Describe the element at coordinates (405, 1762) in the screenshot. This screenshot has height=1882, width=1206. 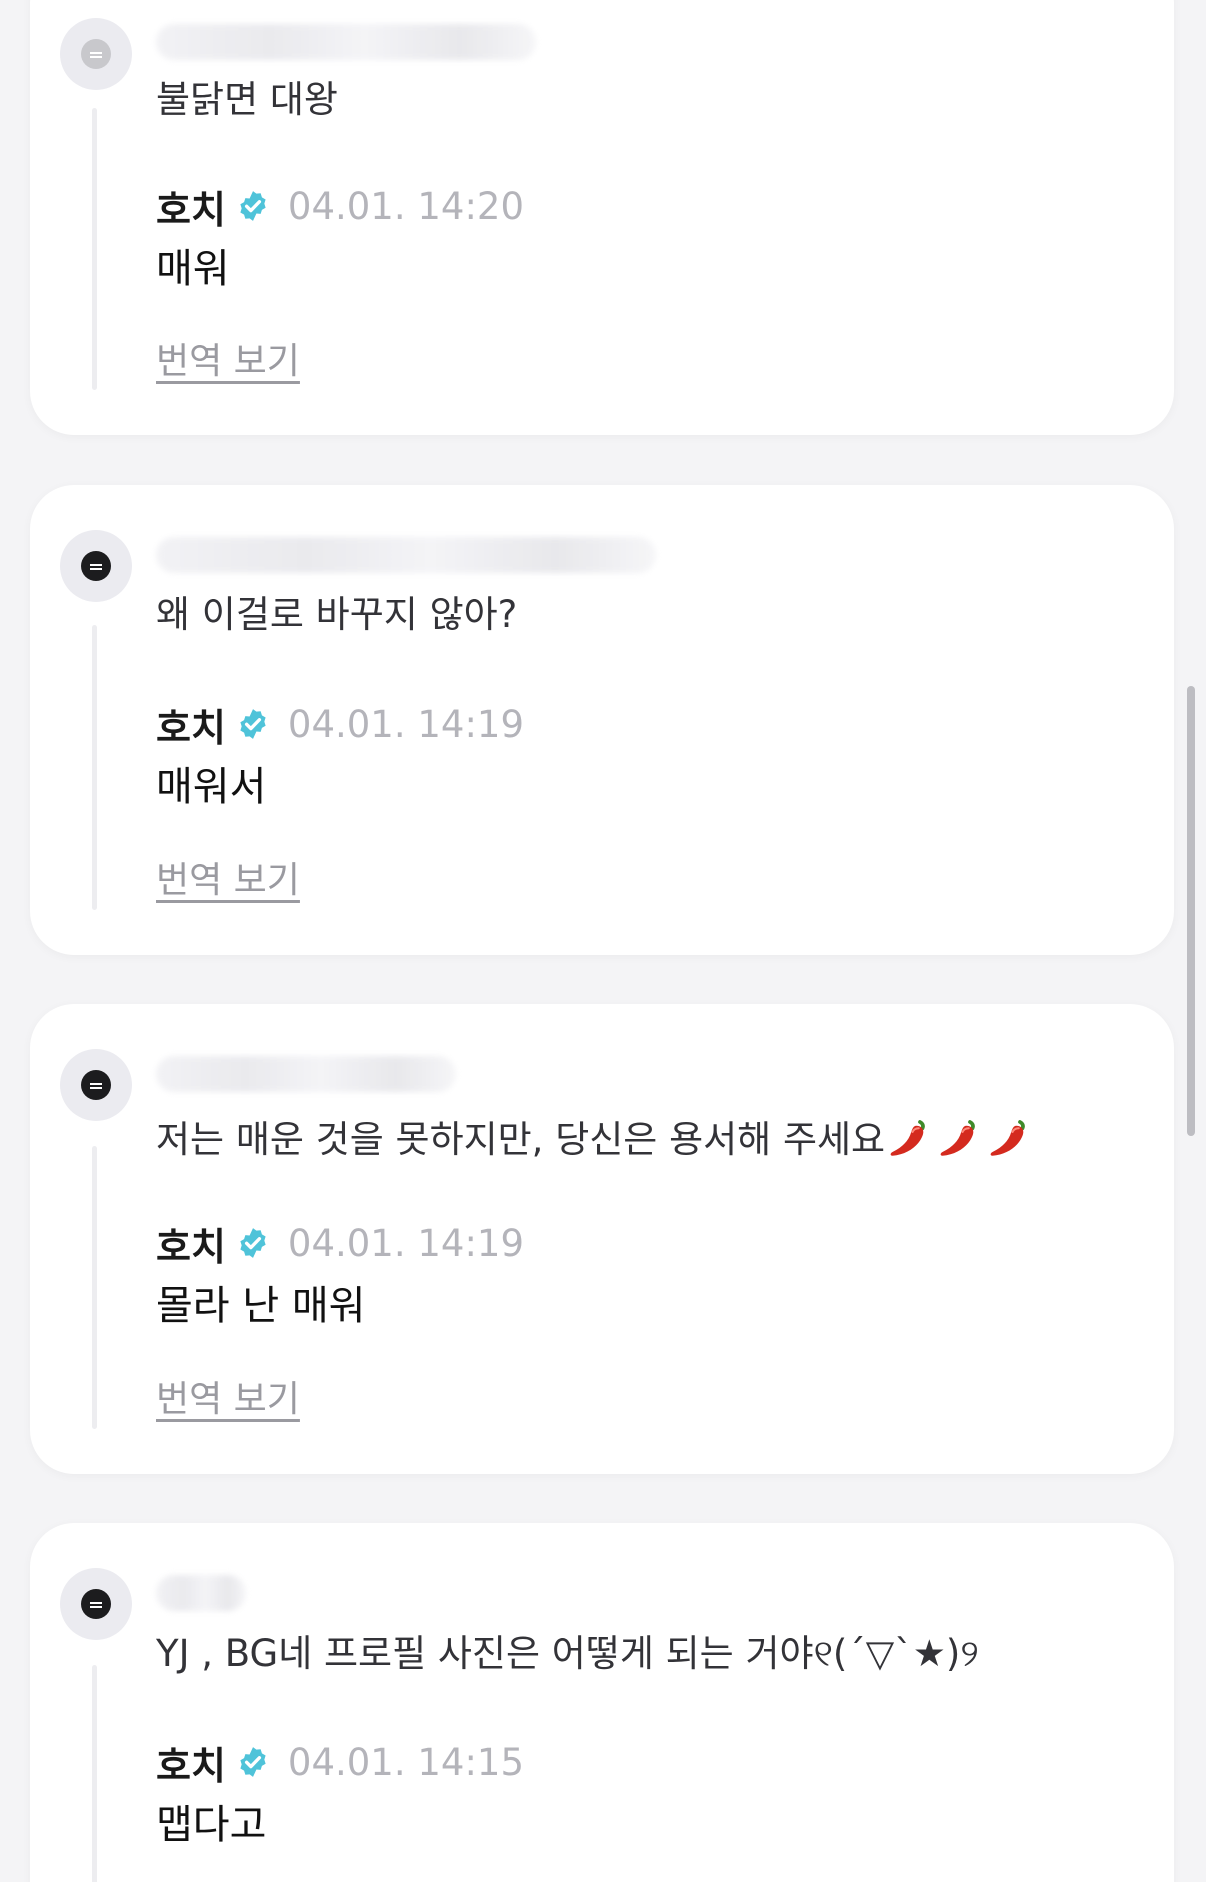
I see `reply-timestamp: 04.01. 14:15` at that location.